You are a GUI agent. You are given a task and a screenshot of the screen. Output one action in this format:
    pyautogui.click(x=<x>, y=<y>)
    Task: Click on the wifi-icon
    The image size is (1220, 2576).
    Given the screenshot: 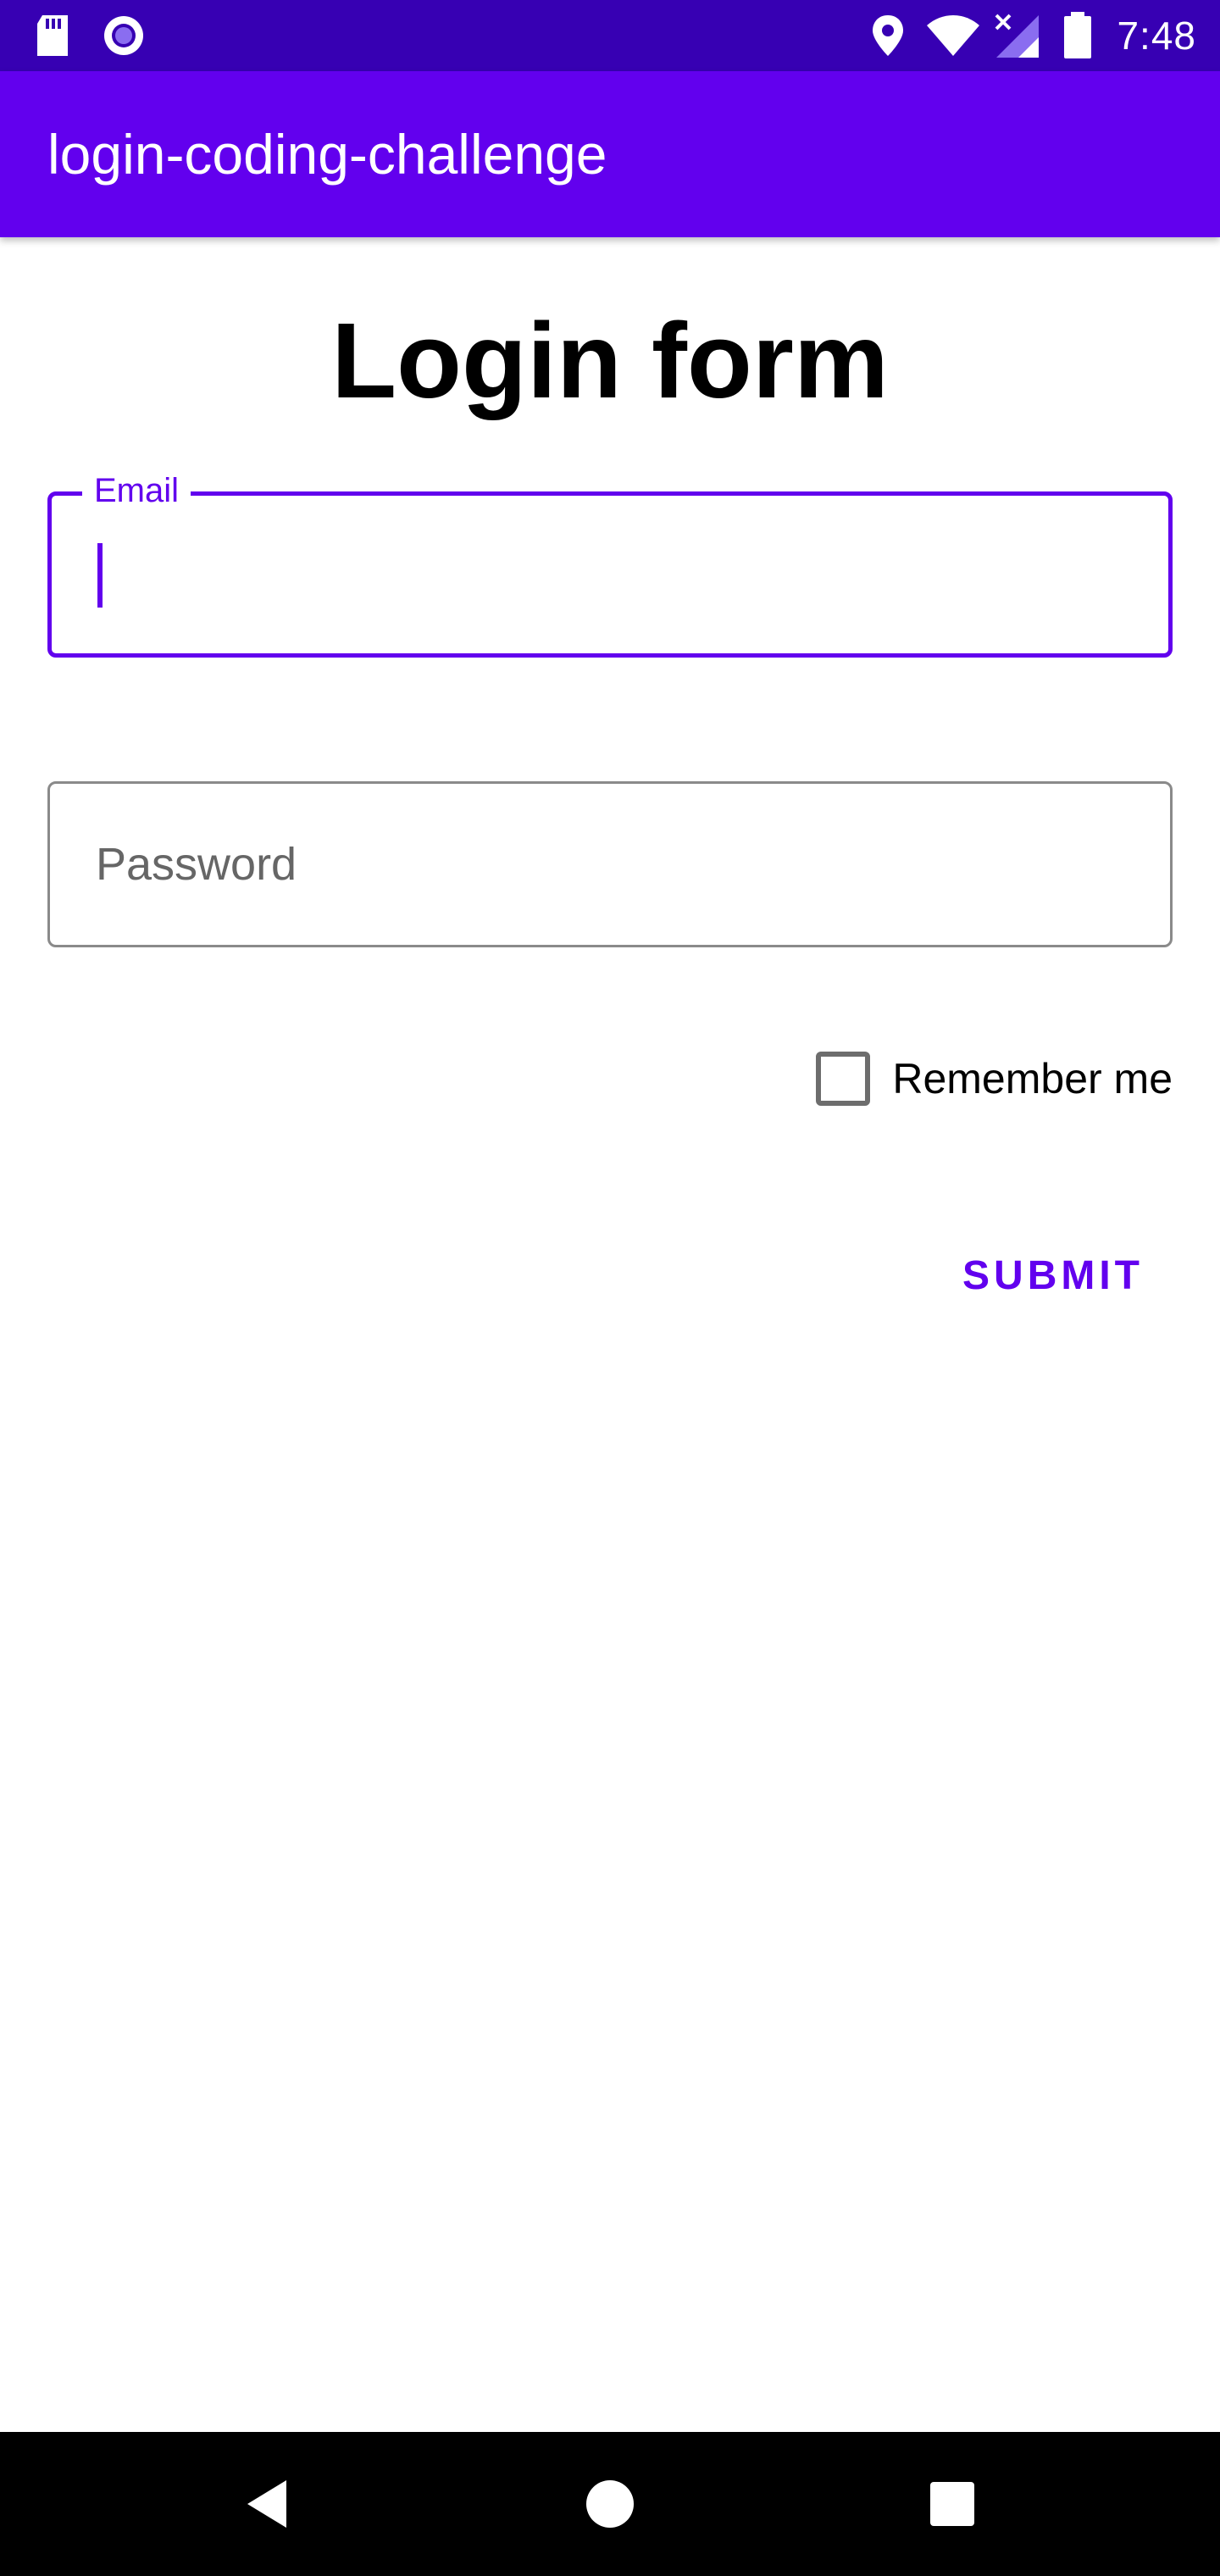 What is the action you would take?
    pyautogui.click(x=953, y=35)
    